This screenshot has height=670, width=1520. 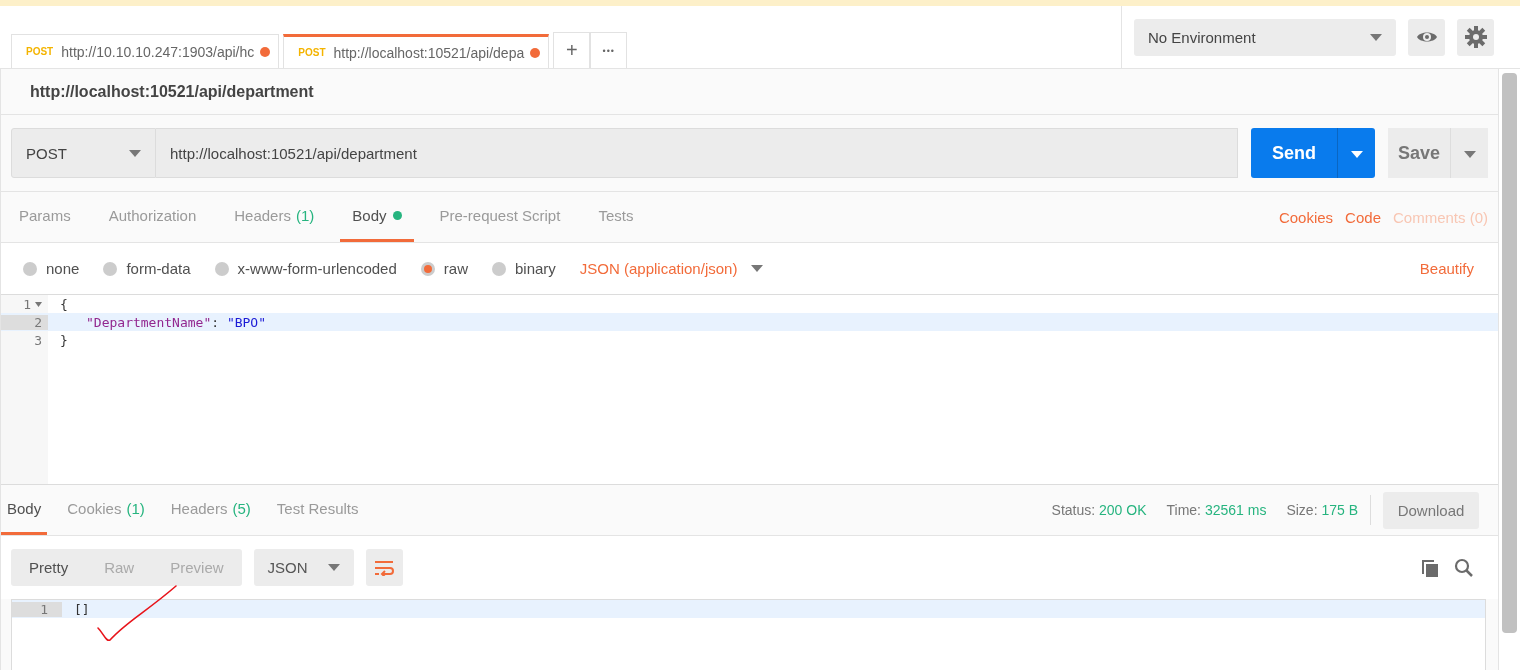 I want to click on scrollbar-thumb, so click(x=1509, y=353).